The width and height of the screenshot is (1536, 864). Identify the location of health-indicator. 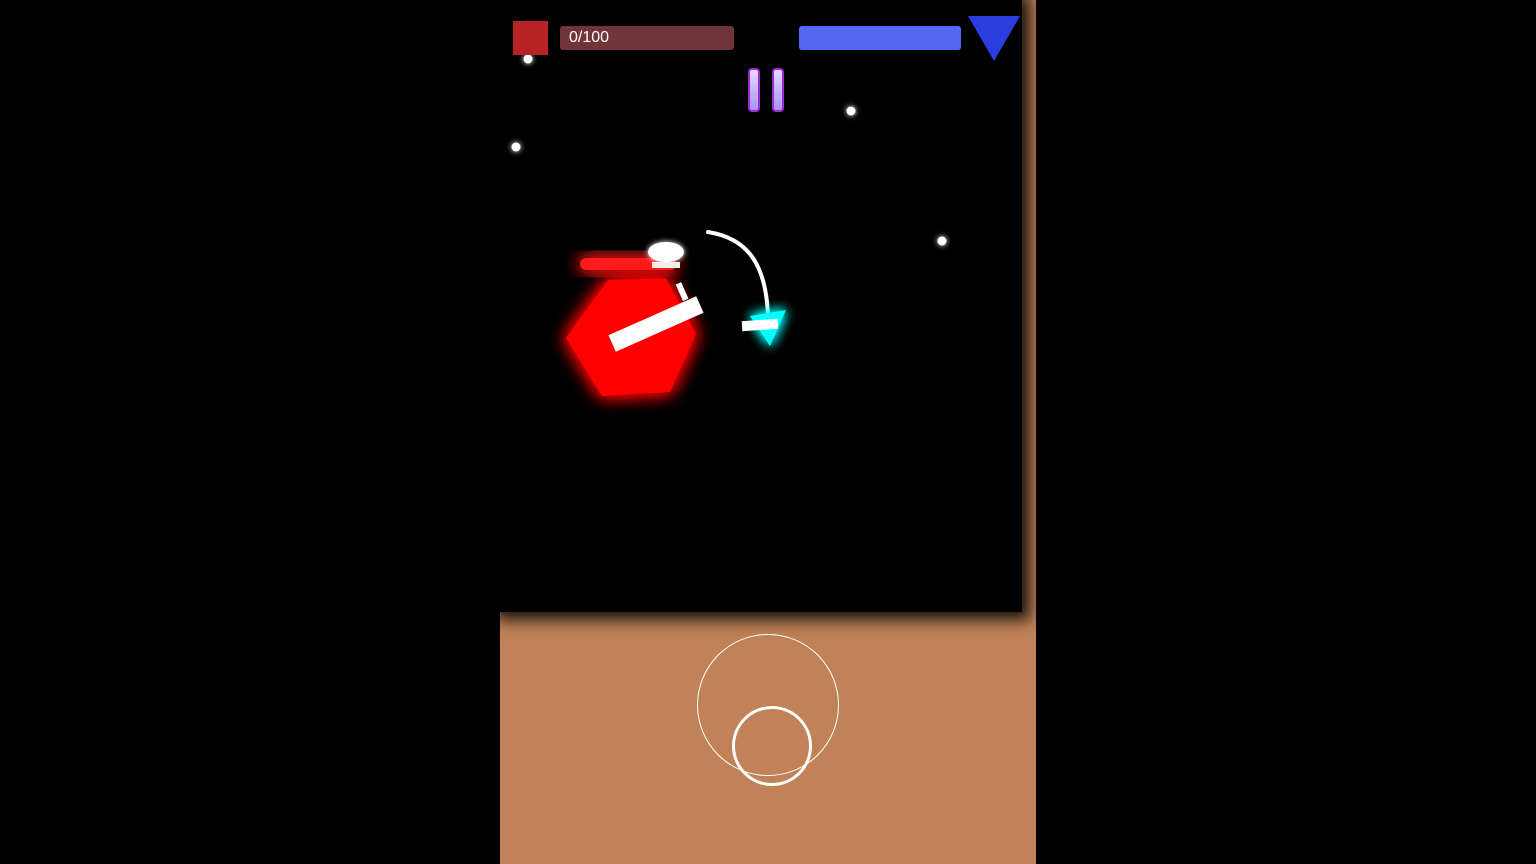
(530, 38).